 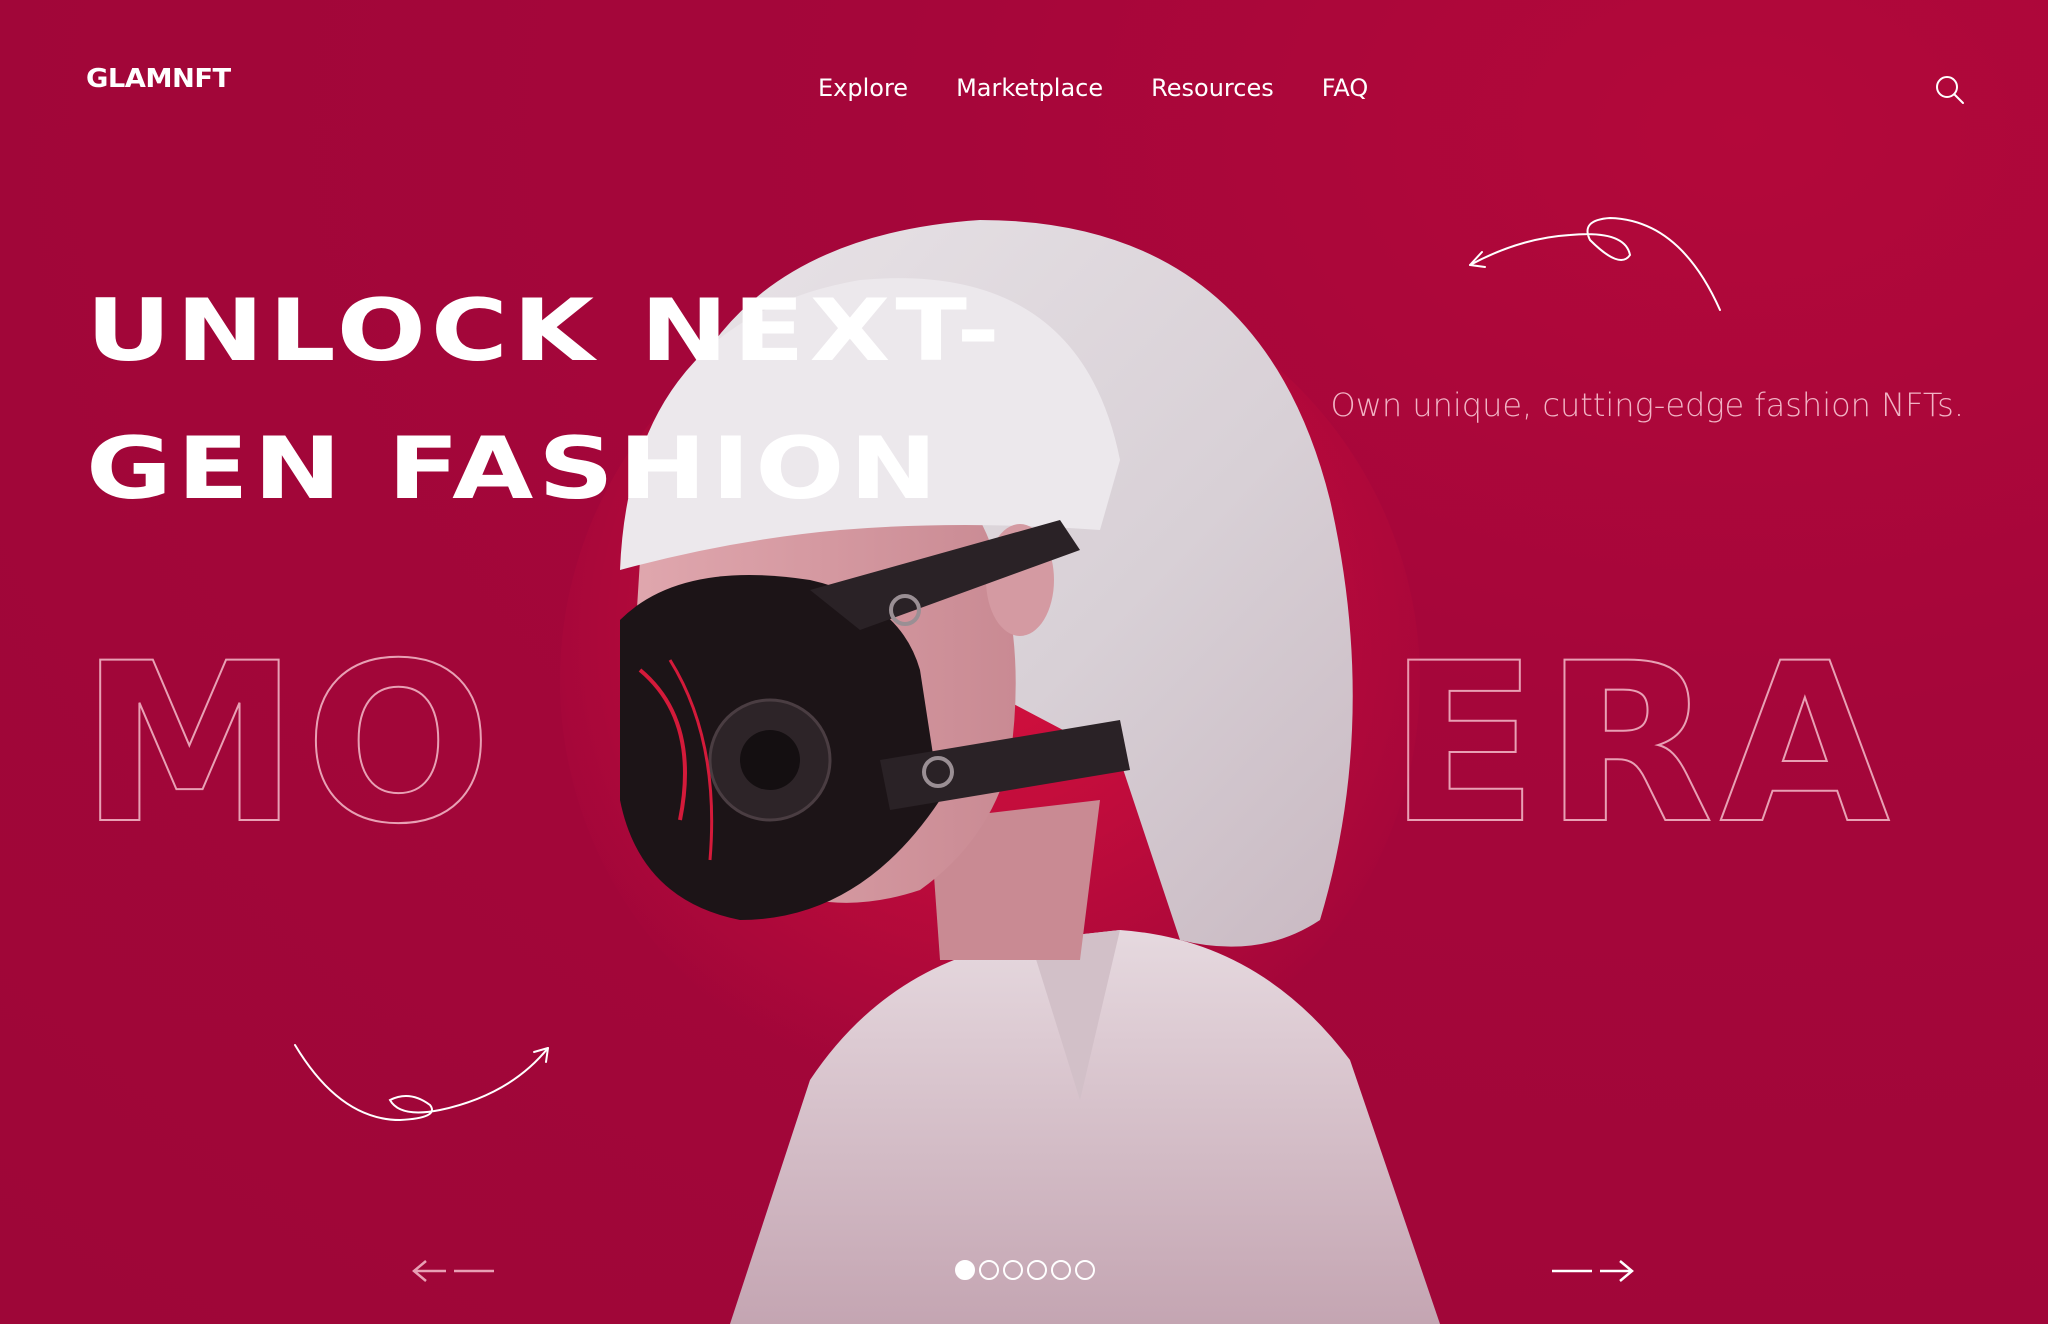 What do you see at coordinates (289, 744) in the screenshot?
I see `outline-word-left: MO` at bounding box center [289, 744].